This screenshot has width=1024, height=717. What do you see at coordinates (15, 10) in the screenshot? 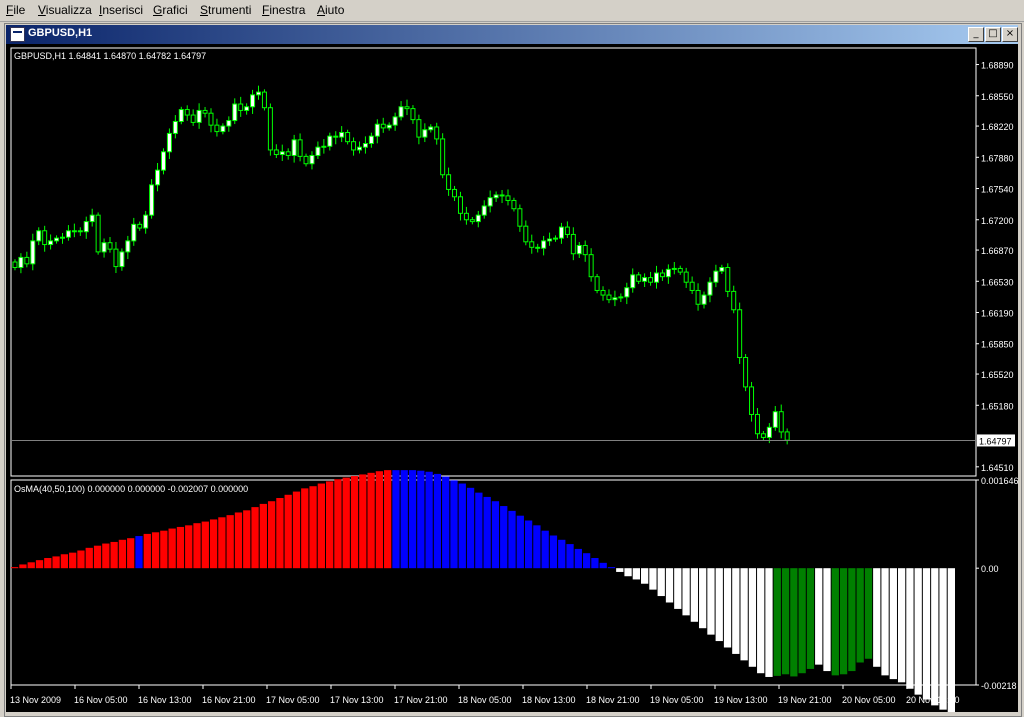
I see `menu-file: File` at bounding box center [15, 10].